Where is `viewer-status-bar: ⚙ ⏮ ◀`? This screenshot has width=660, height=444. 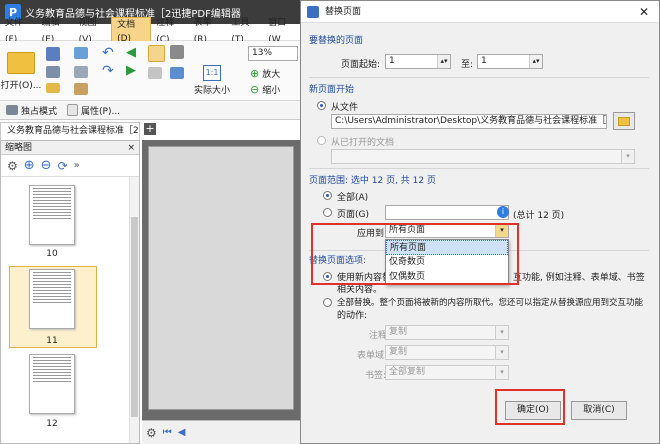 viewer-status-bar: ⚙ ⏮ ◀ is located at coordinates (222, 432).